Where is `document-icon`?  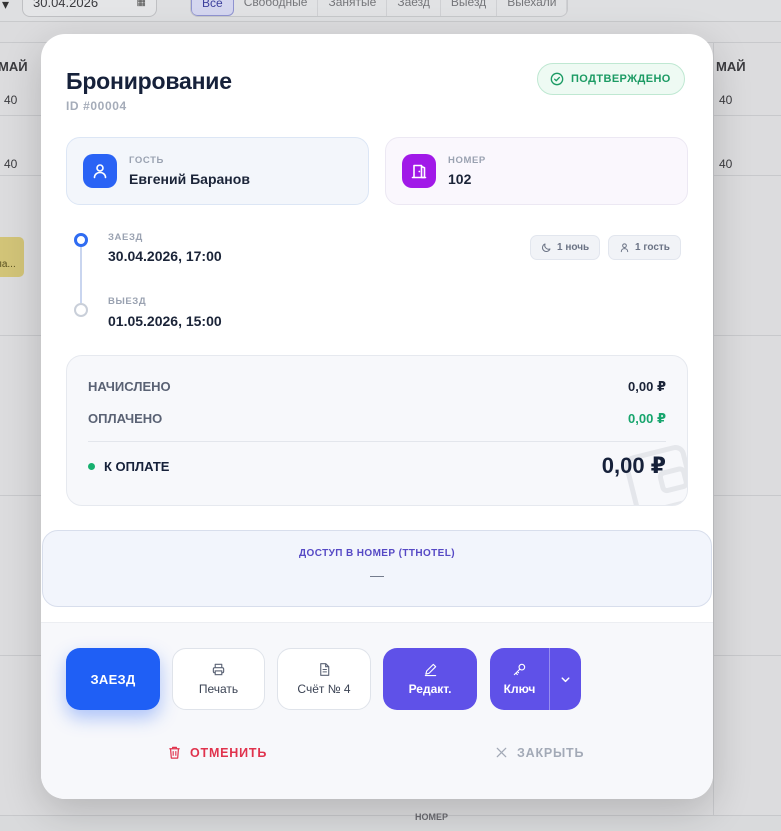 document-icon is located at coordinates (324, 669).